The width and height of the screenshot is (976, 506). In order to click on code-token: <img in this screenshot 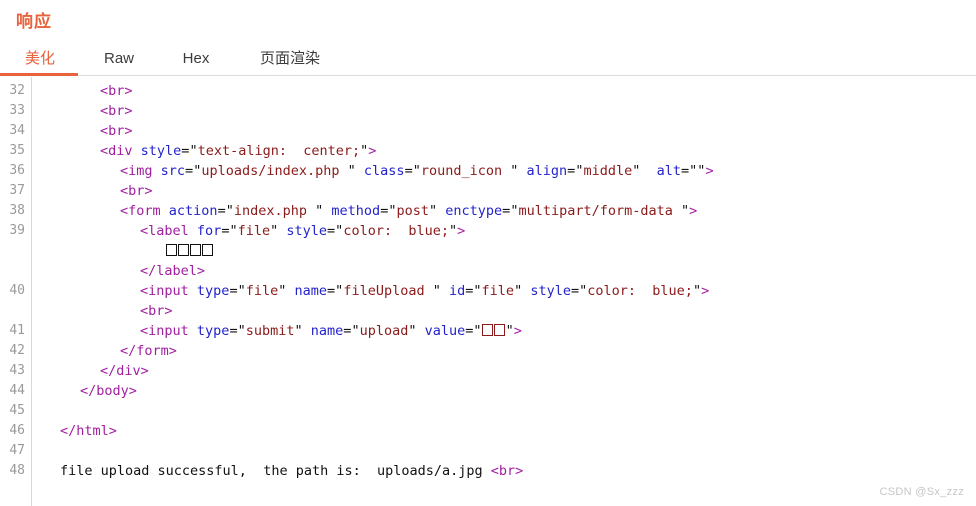, I will do `click(136, 171)`.